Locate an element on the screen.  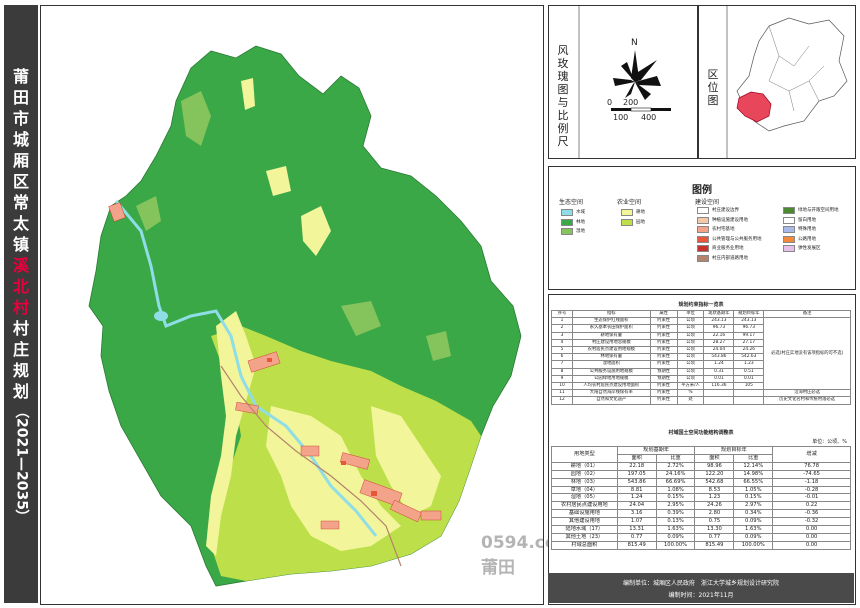
table-header: 增减 is located at coordinates (811, 454).